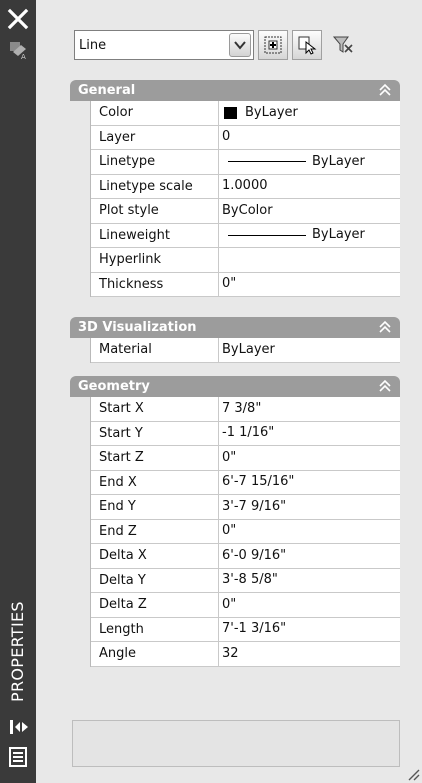  I want to click on property-row-end-y: End Y 3'-7 9/16", so click(245, 507).